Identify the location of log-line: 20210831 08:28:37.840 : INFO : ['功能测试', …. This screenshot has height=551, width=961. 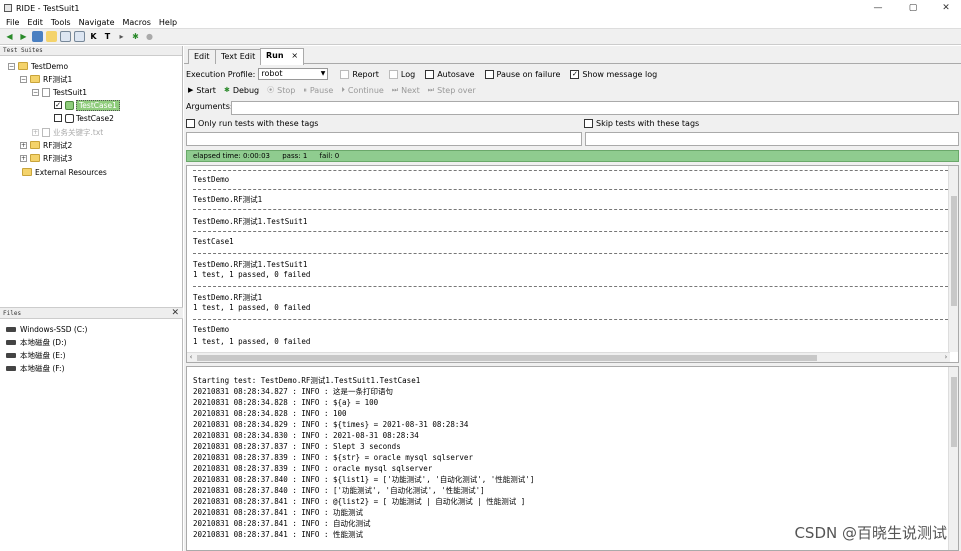
(339, 490).